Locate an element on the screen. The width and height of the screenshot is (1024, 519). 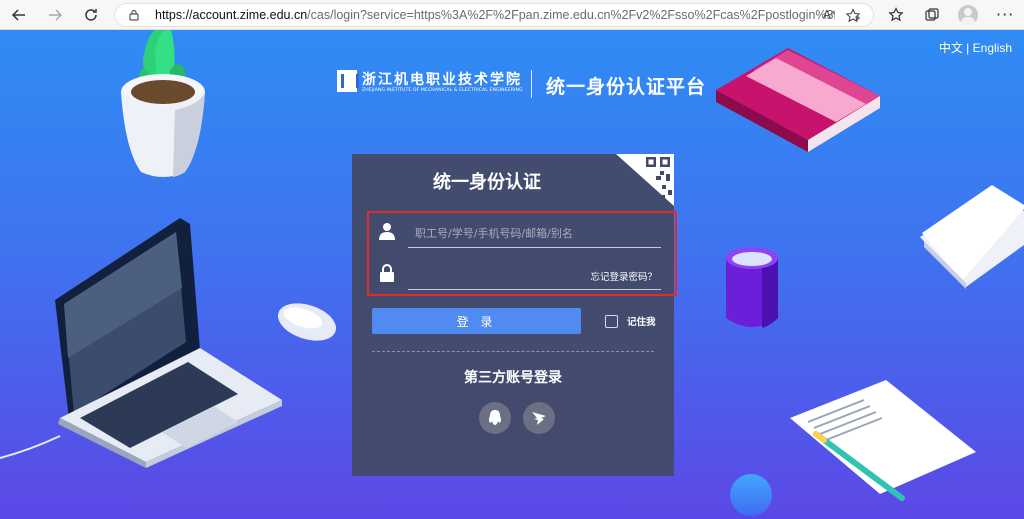
forward-button is located at coordinates (55, 15).